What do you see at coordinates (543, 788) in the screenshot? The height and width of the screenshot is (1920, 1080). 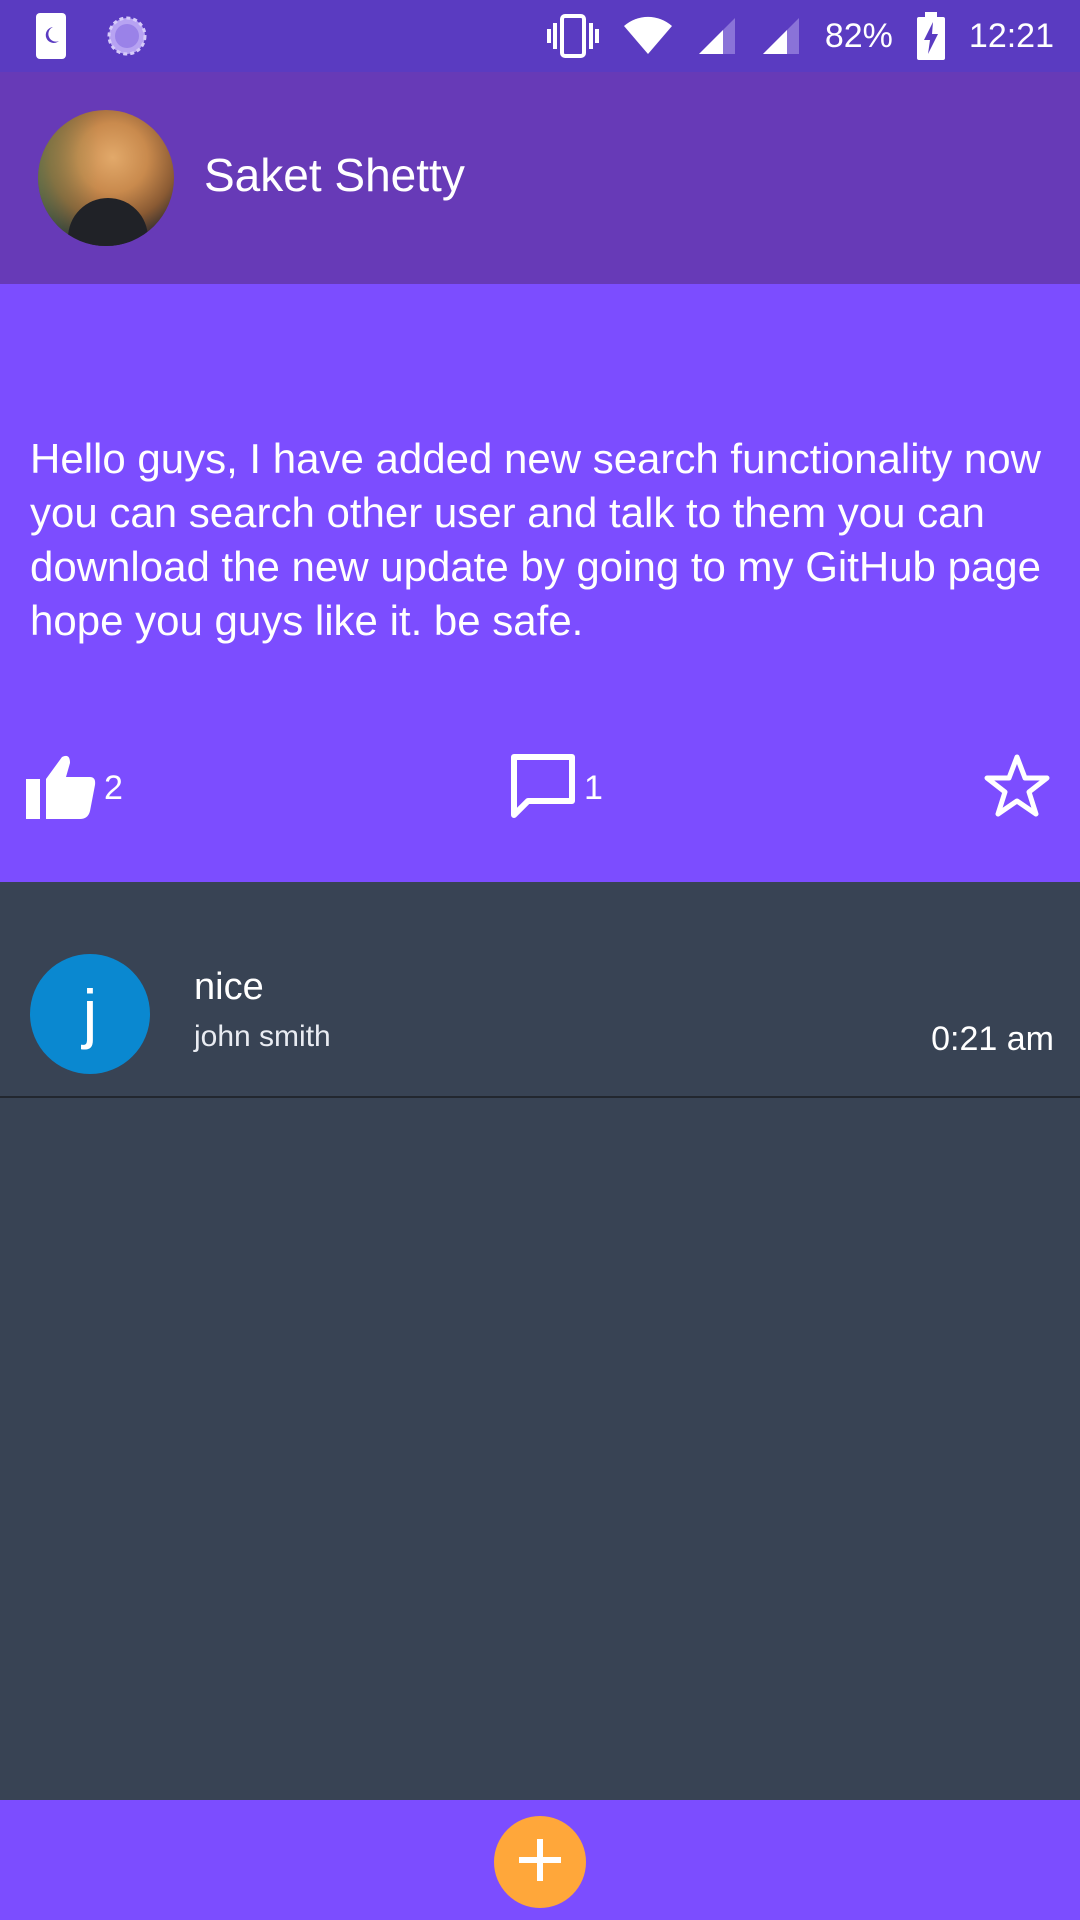 I see `comment-icon` at bounding box center [543, 788].